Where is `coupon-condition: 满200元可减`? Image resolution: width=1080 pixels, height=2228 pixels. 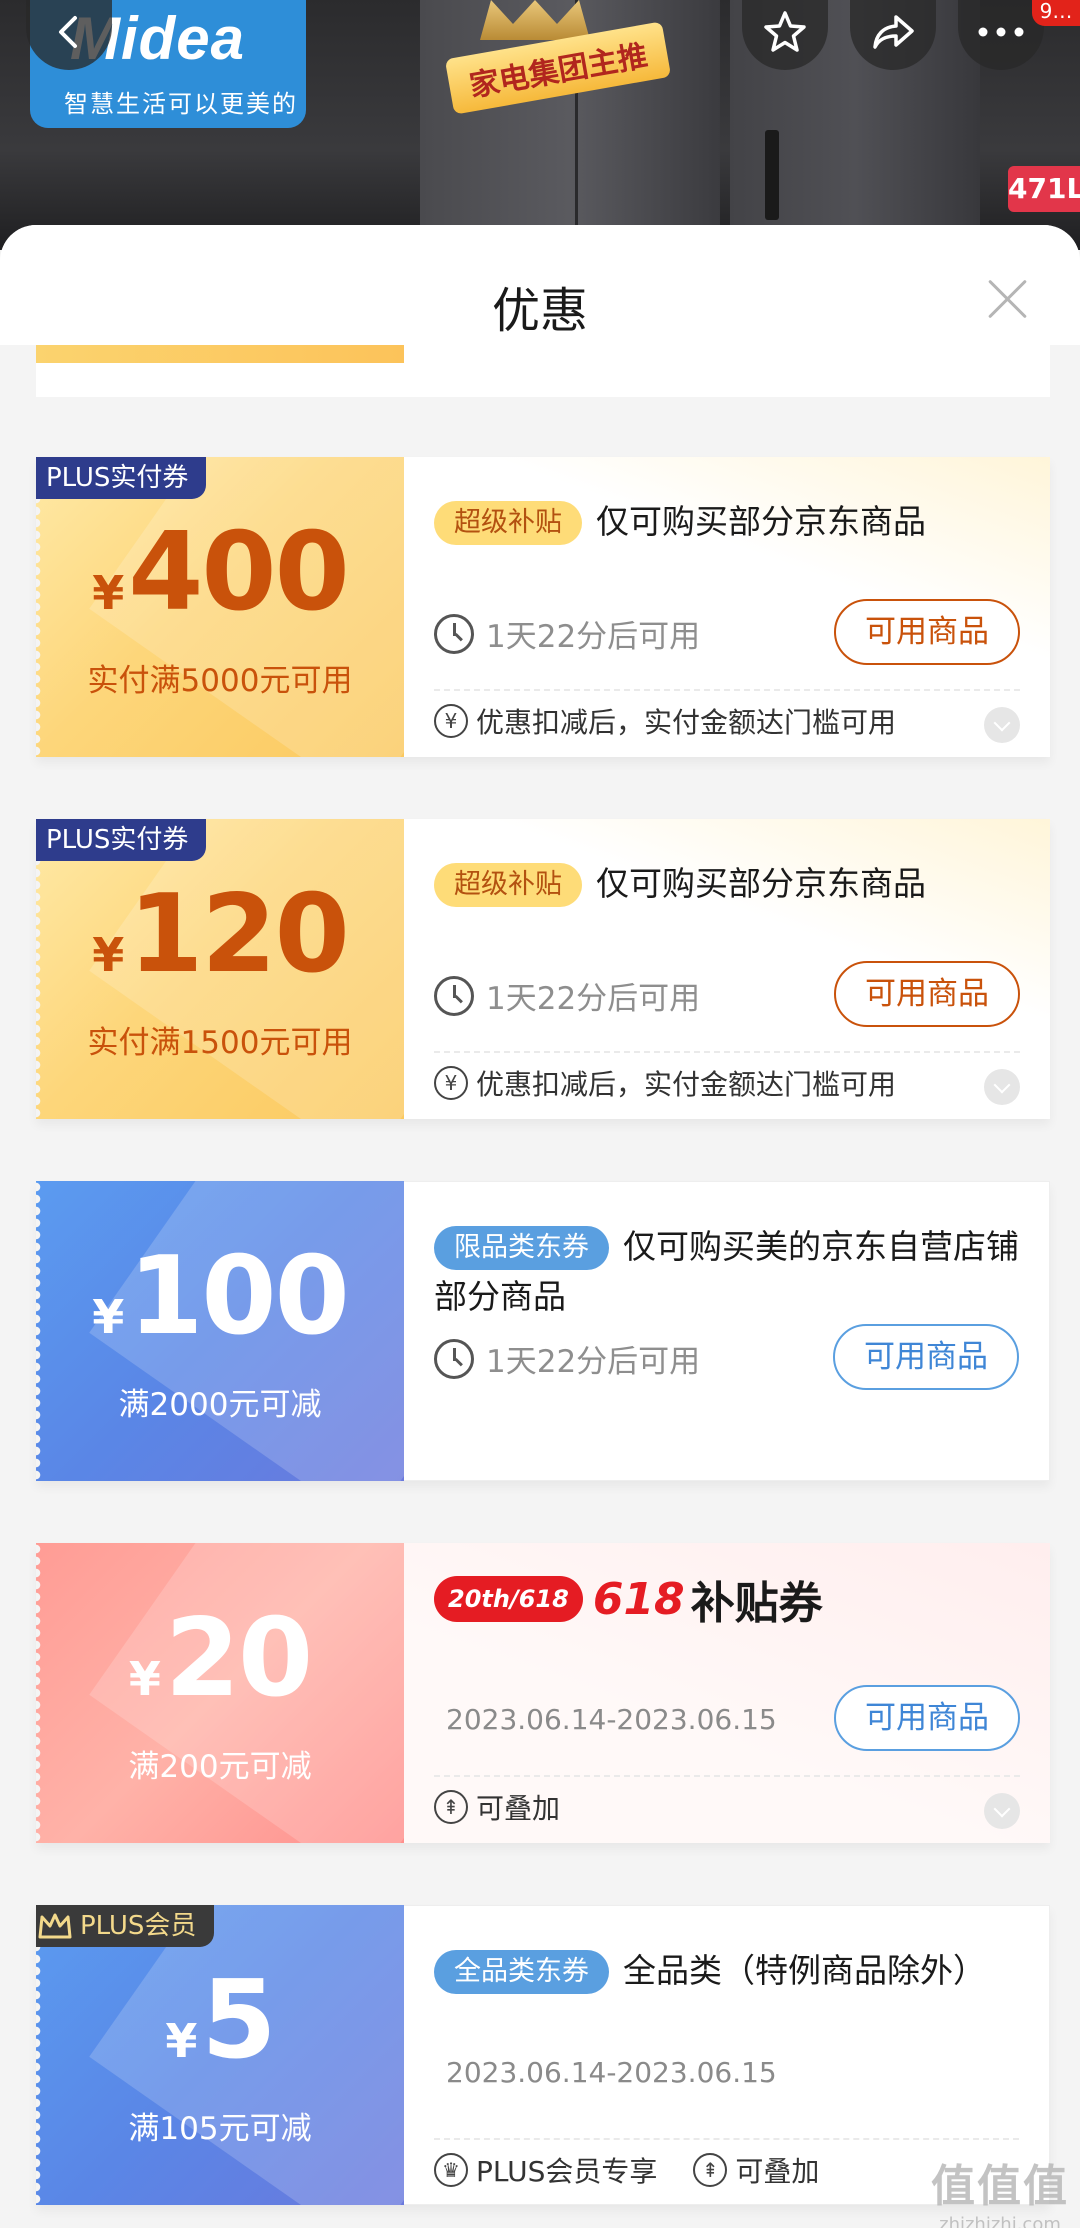 coupon-condition: 满200元可减 is located at coordinates (220, 1767).